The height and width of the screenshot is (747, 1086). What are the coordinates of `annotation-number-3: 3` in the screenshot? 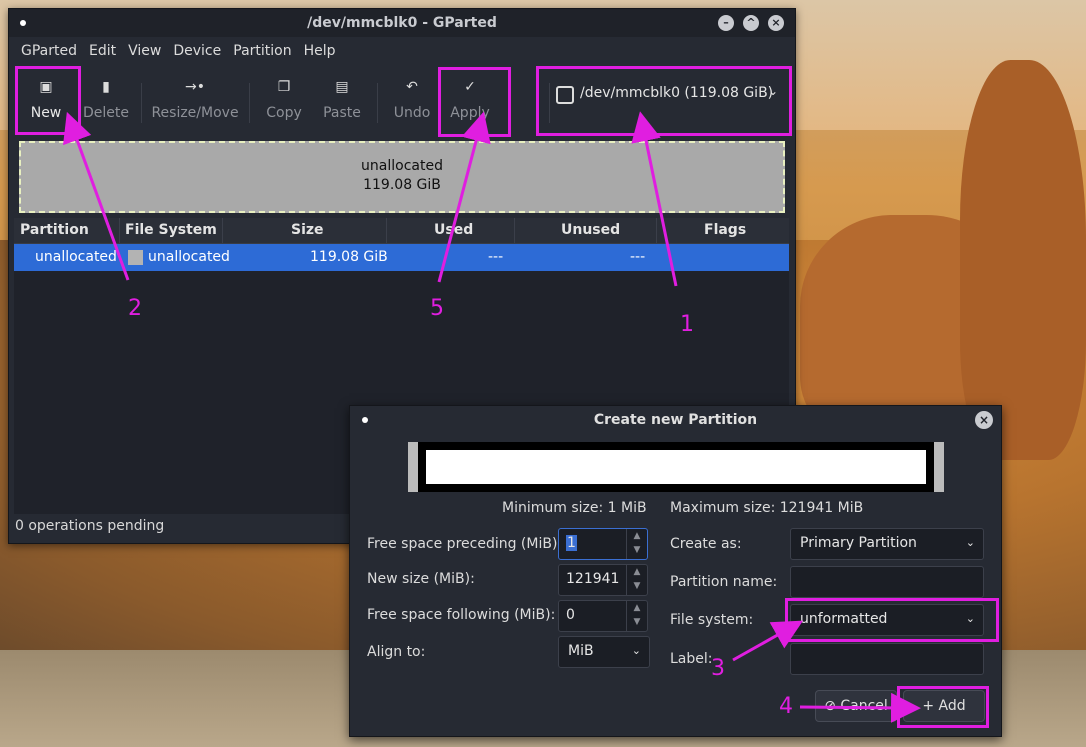 It's located at (718, 668).